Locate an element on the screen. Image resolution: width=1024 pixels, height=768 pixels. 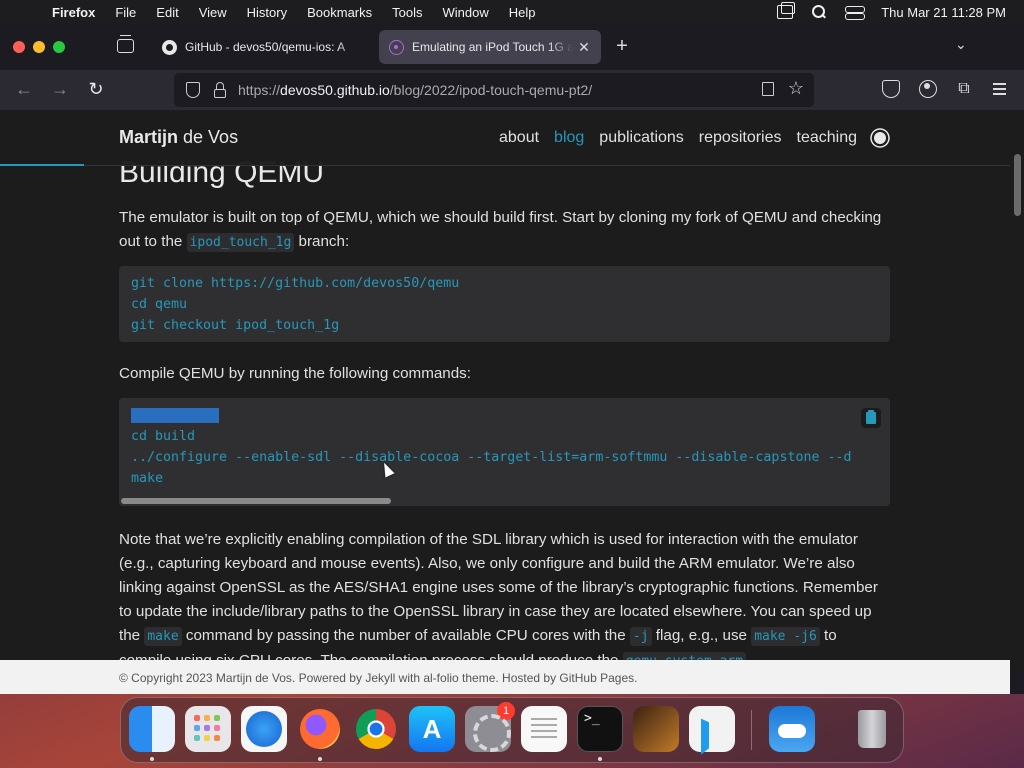
footer-link-github-pages: GitHub Pages is located at coordinates (596, 678).